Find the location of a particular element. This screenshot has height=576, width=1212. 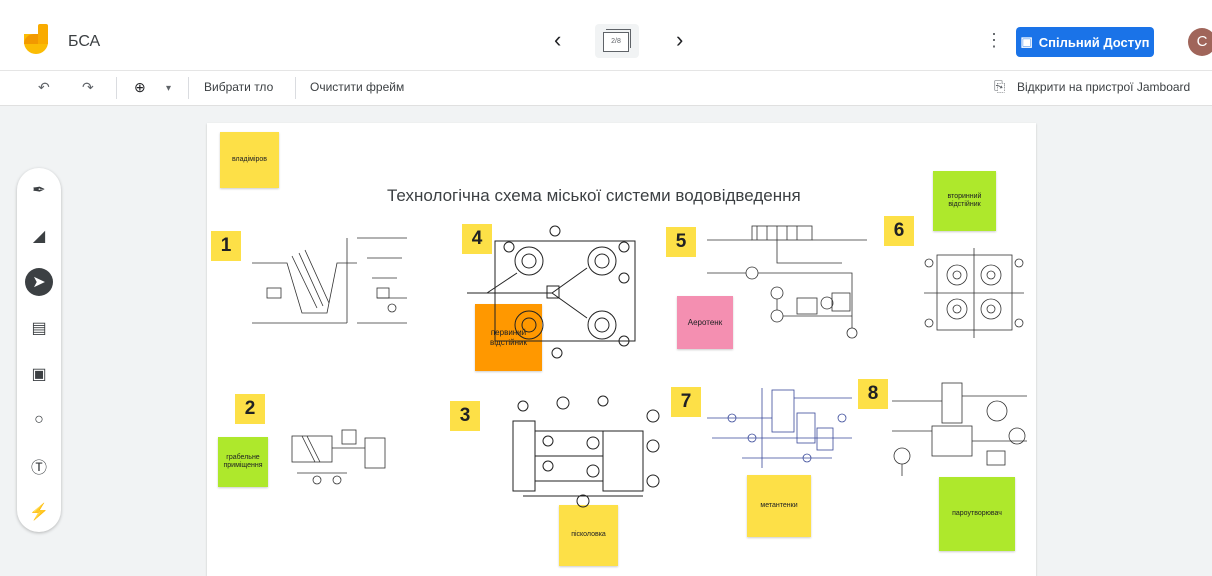

set-background-button: Вибрати тло is located at coordinates (238, 87).